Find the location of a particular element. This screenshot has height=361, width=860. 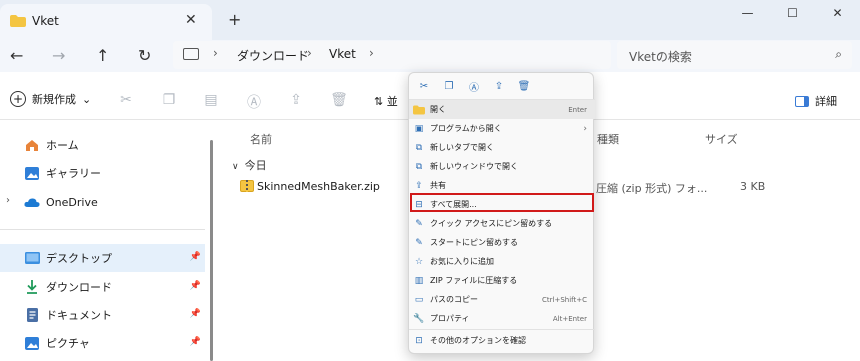

sidebar-item-label: ドキュメント is located at coordinates (79, 315).